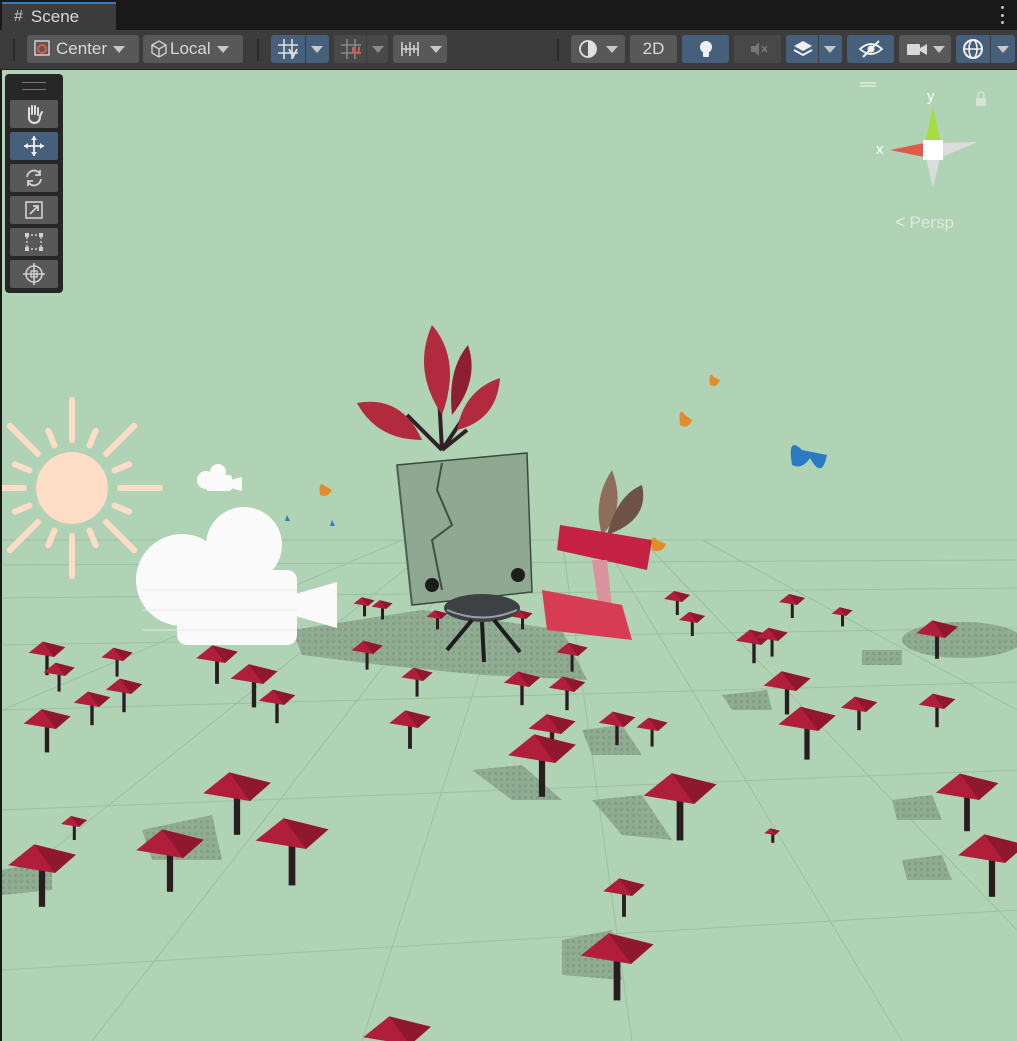 This screenshot has height=1041, width=1017. What do you see at coordinates (82, 488) in the screenshot?
I see `directional-light-gizmo` at bounding box center [82, 488].